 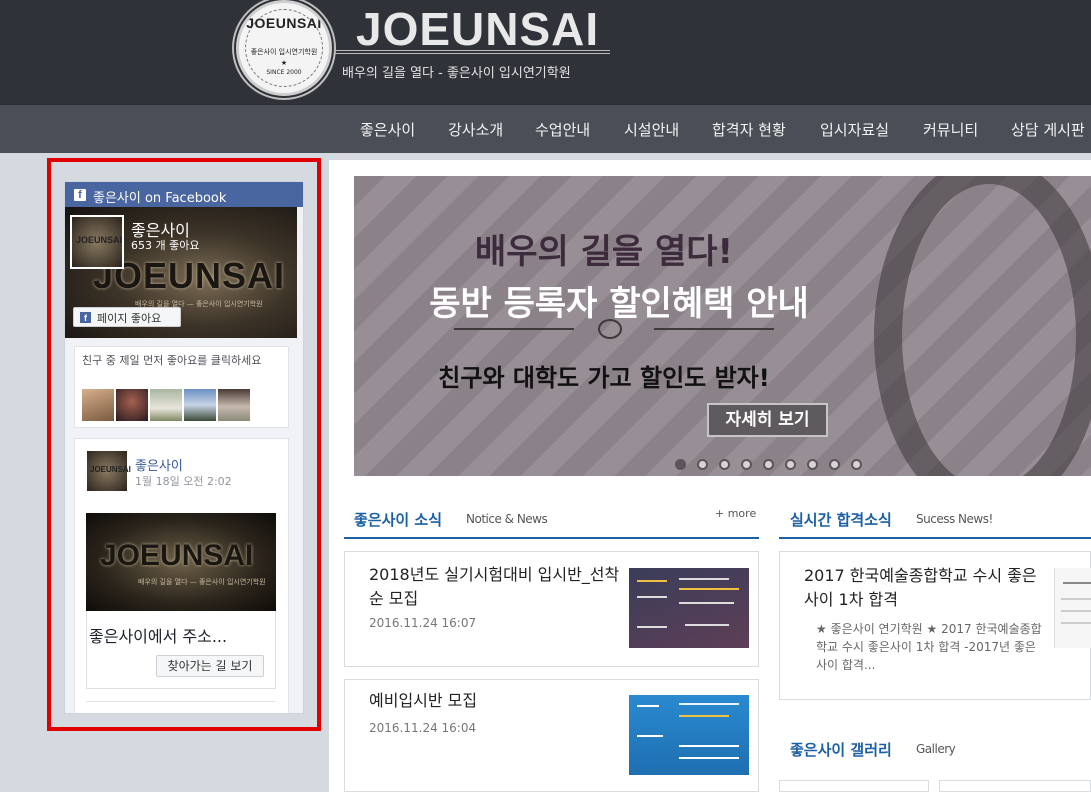 What do you see at coordinates (714, 329) in the screenshot?
I see `ornament-right` at bounding box center [714, 329].